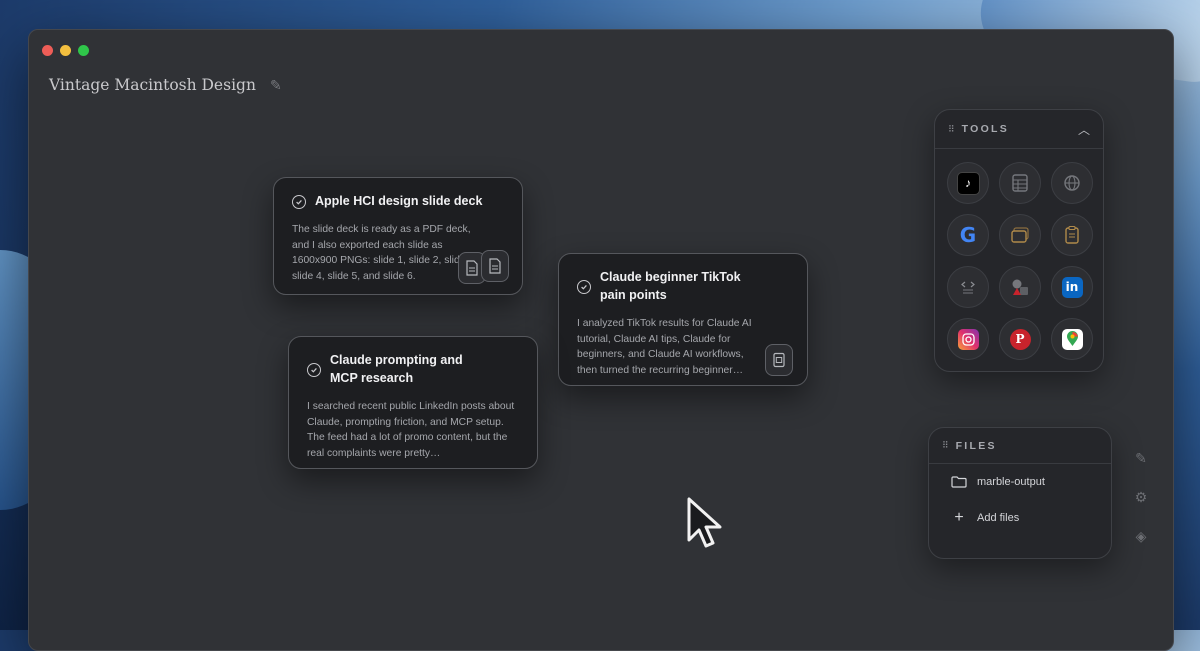  Describe the element at coordinates (1019, 129) in the screenshot. I see `tools-panel-header: ⠿ TOOLS ︿` at that location.